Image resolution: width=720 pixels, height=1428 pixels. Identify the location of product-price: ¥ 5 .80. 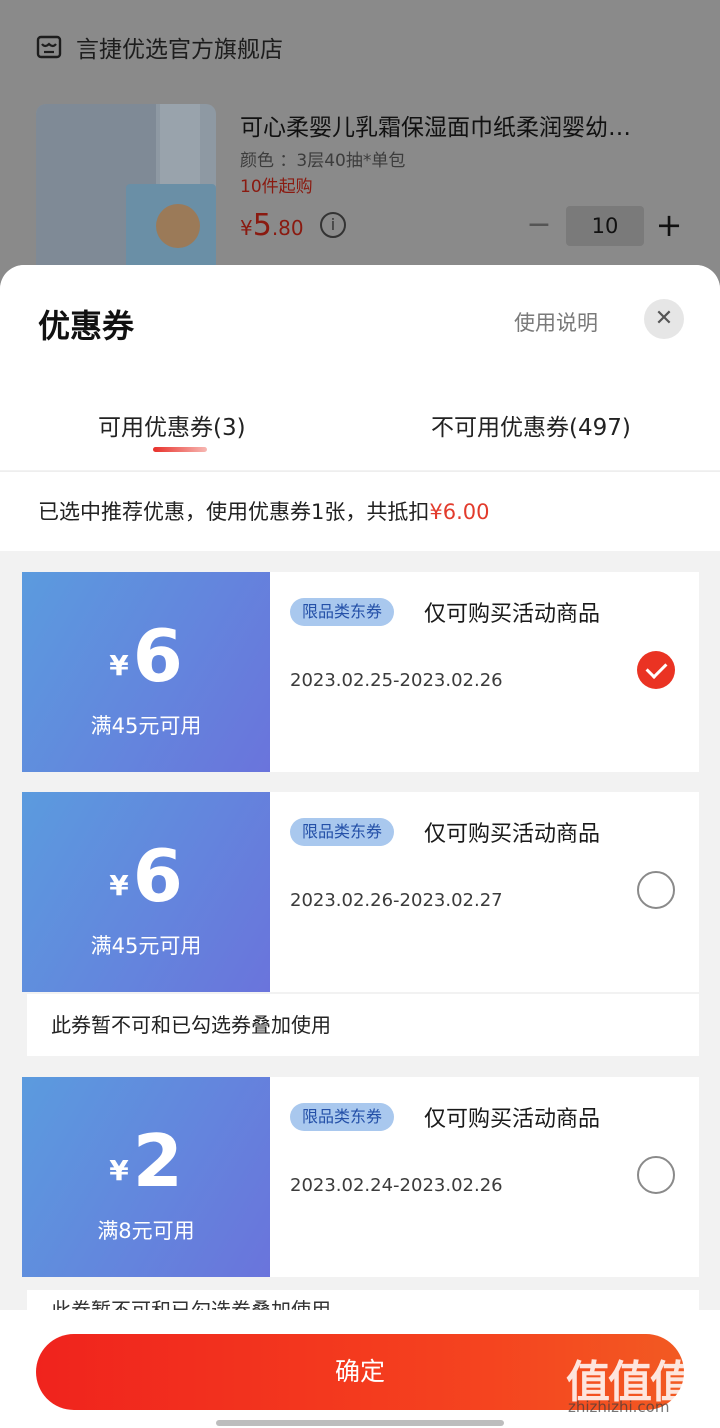
(272, 225).